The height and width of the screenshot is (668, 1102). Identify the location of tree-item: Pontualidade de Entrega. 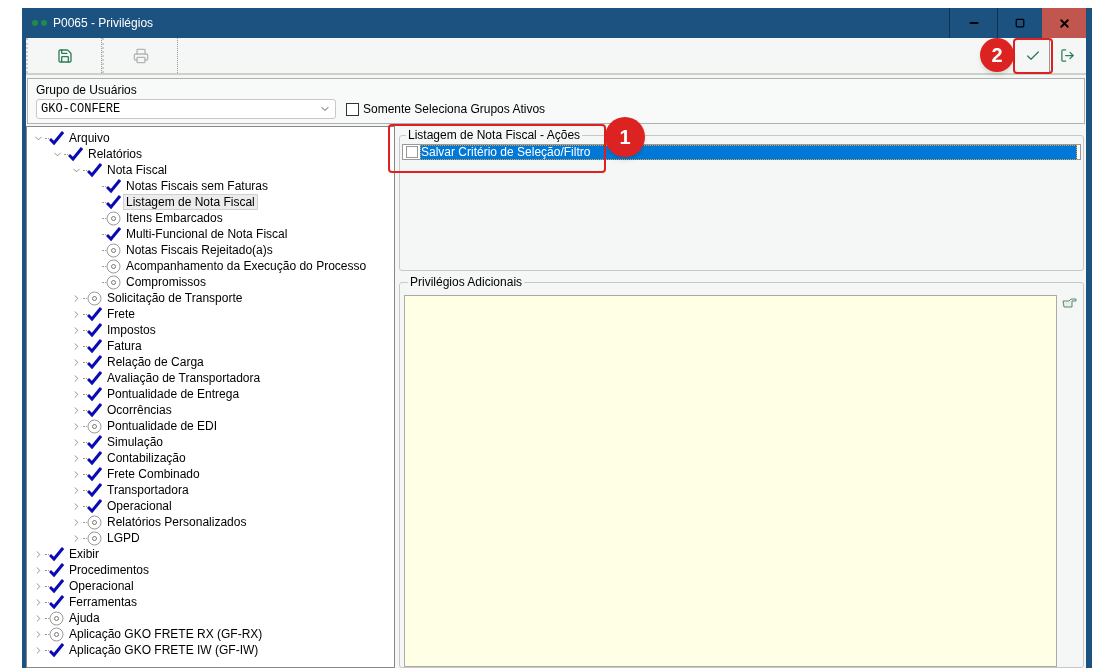
(173, 394).